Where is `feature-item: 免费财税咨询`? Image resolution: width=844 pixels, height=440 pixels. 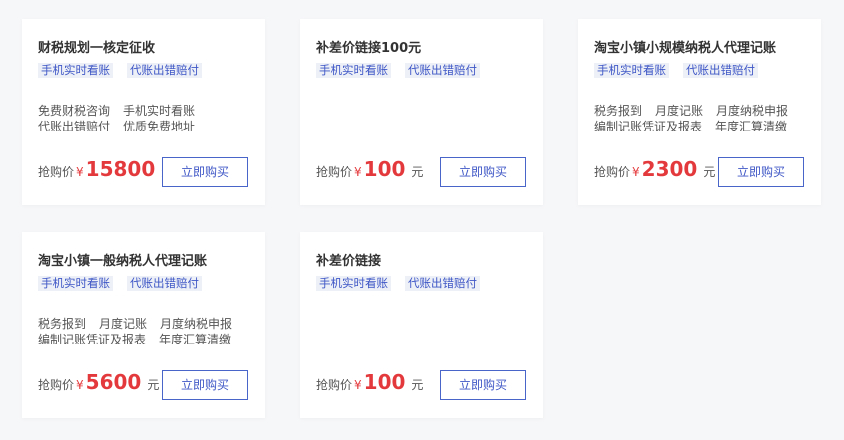 feature-item: 免费财税咨询 is located at coordinates (74, 111).